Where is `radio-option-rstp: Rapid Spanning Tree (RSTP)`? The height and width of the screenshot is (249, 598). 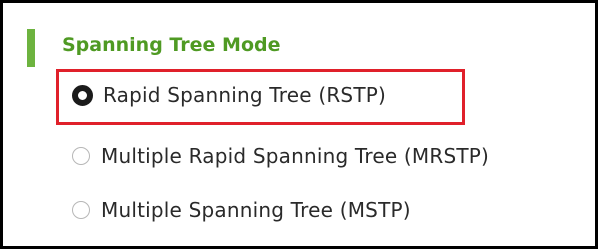
radio-option-rstp: Rapid Spanning Tree (RSTP) is located at coordinates (229, 95).